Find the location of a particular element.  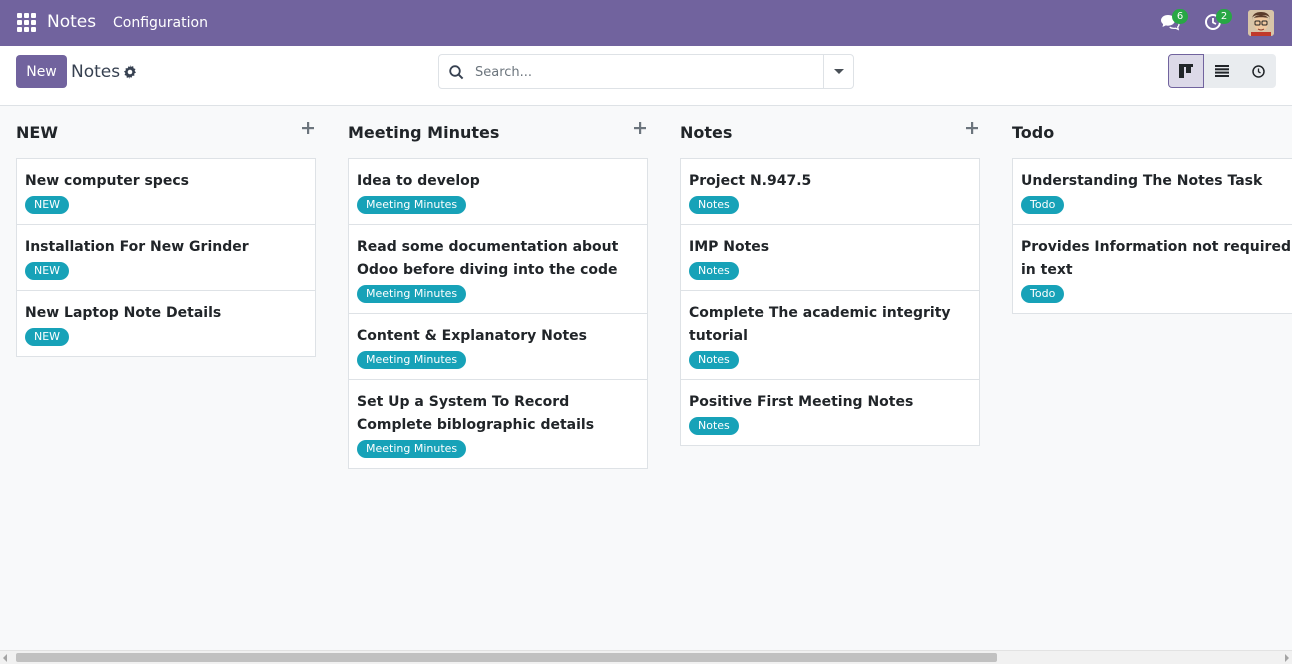

kanban-card: IMP Notes Notes is located at coordinates (830, 258).